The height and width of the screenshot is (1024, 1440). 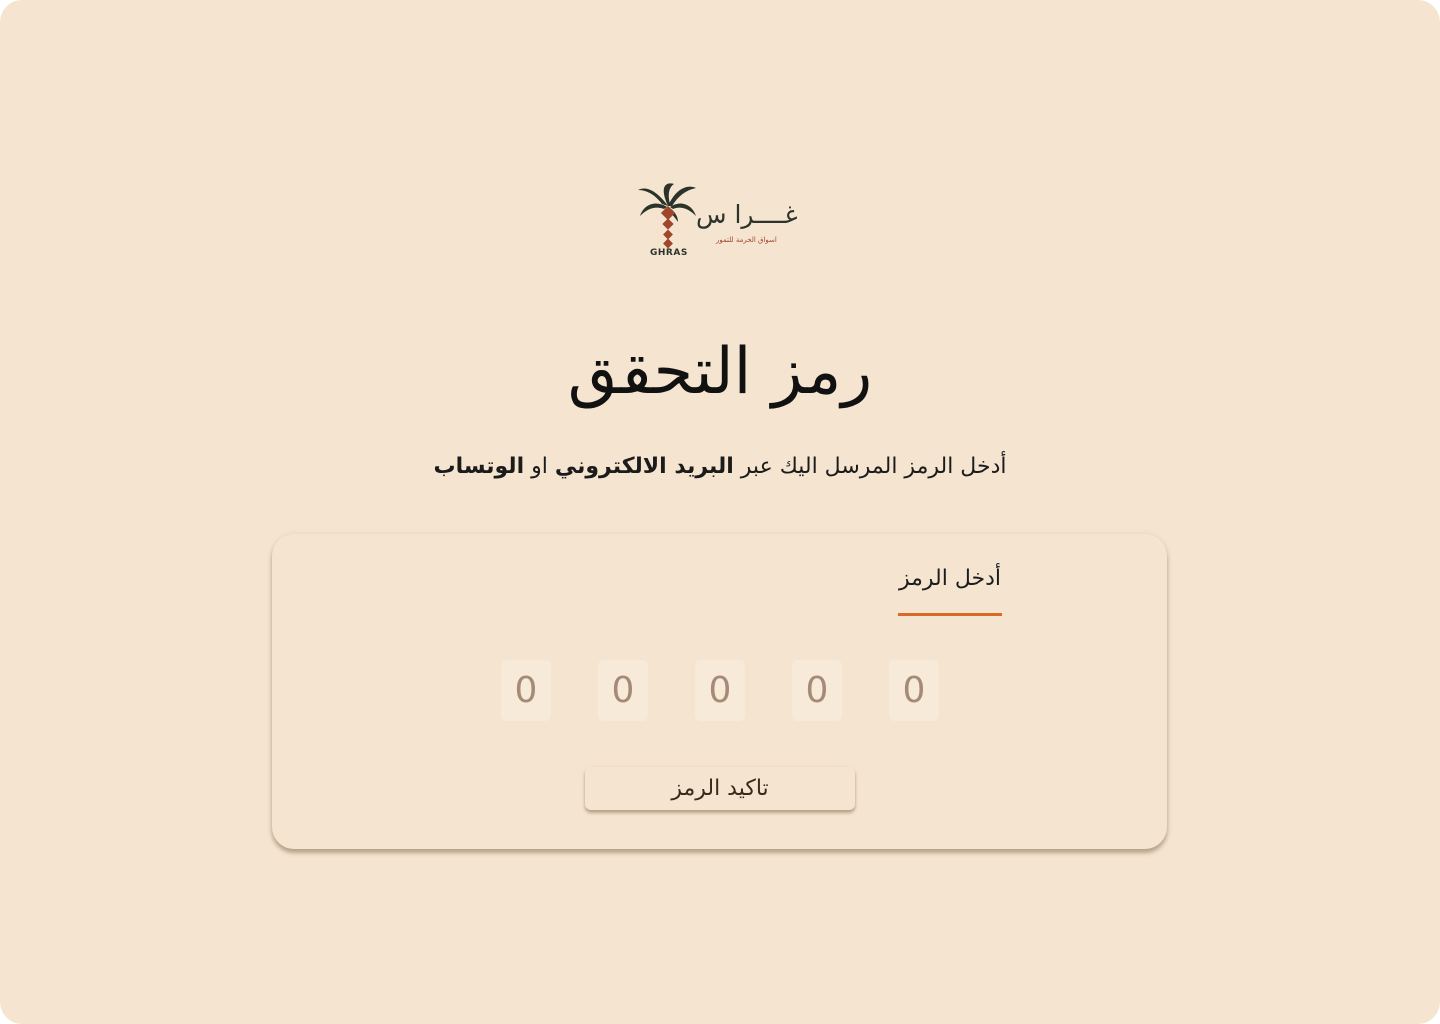 What do you see at coordinates (479, 466) in the screenshot?
I see `subtitle-whatsapp: الوتساب` at bounding box center [479, 466].